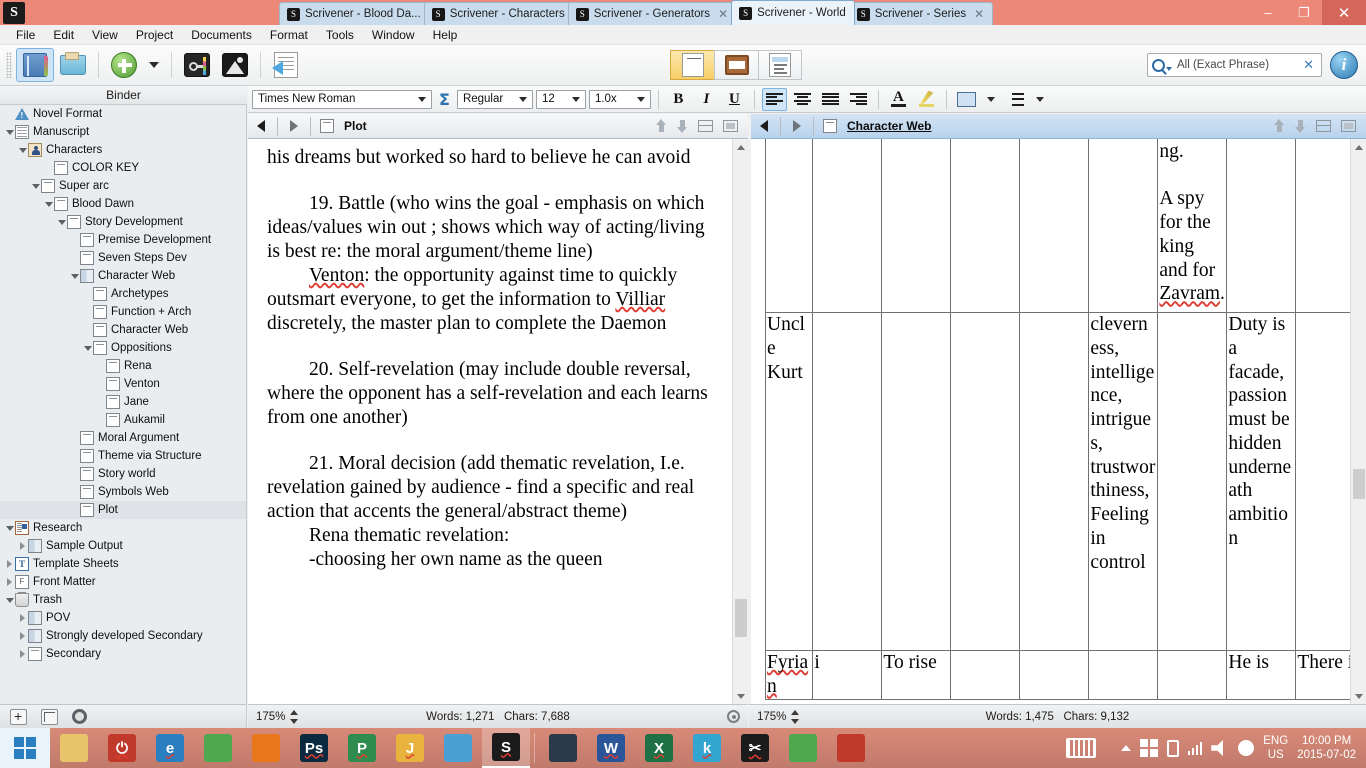 The height and width of the screenshot is (768, 1366). Describe the element at coordinates (733, 716) in the screenshot. I see `target-icon` at that location.